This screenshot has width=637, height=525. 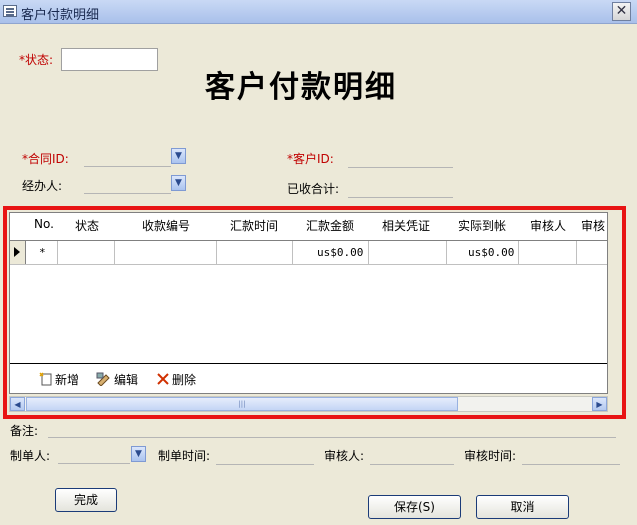 I want to click on edit-button: 编辑, so click(x=117, y=379).